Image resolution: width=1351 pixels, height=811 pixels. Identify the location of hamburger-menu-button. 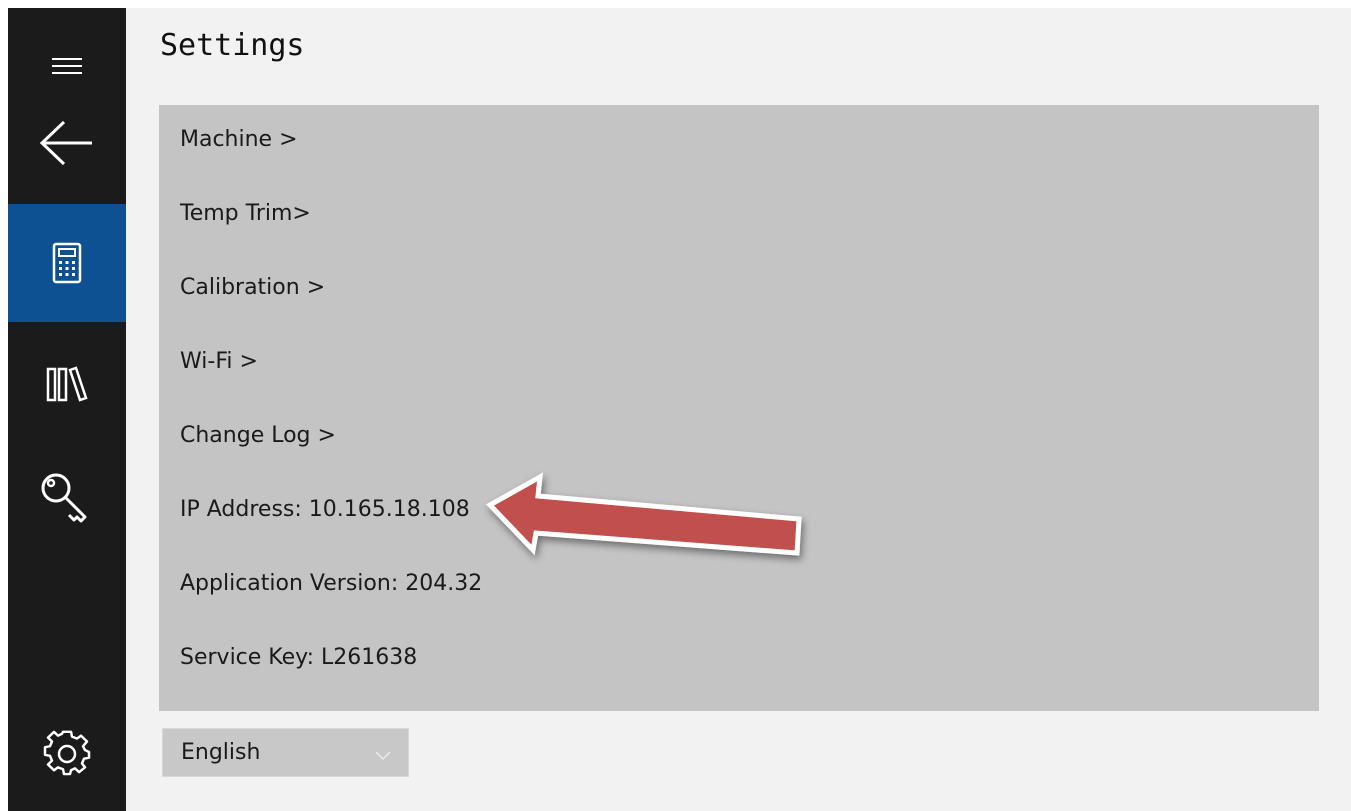
(67, 66).